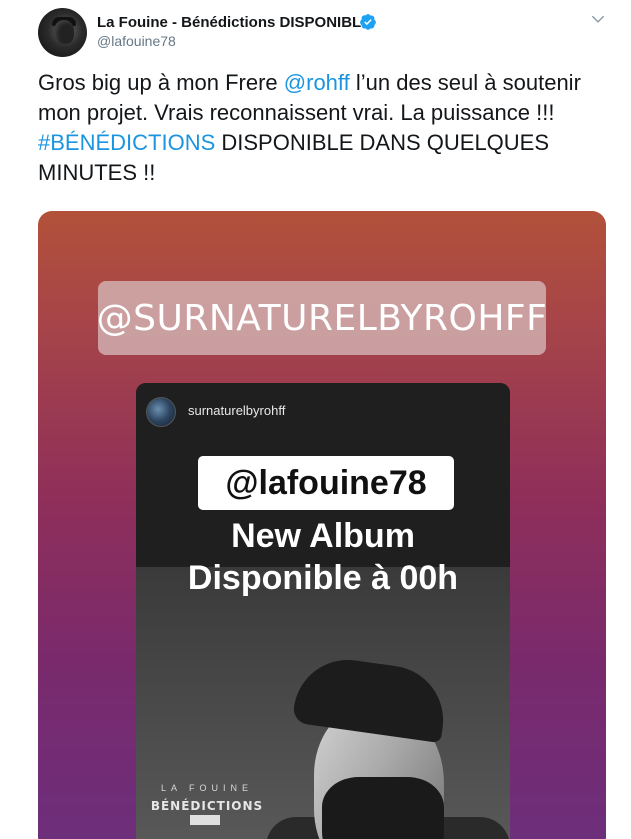 This screenshot has width=631, height=839. What do you see at coordinates (368, 22) in the screenshot?
I see `verified-badge-icon` at bounding box center [368, 22].